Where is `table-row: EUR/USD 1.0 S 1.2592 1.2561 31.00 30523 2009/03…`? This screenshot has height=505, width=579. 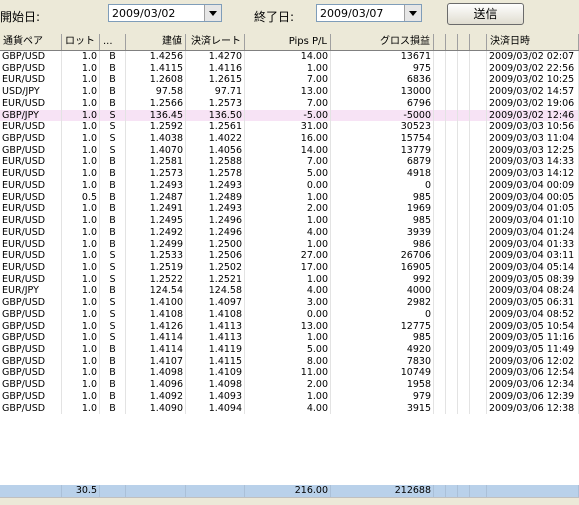
table-row: EUR/USD 1.0 S 1.2592 1.2561 31.00 30523 2009/03… is located at coordinates (289, 127).